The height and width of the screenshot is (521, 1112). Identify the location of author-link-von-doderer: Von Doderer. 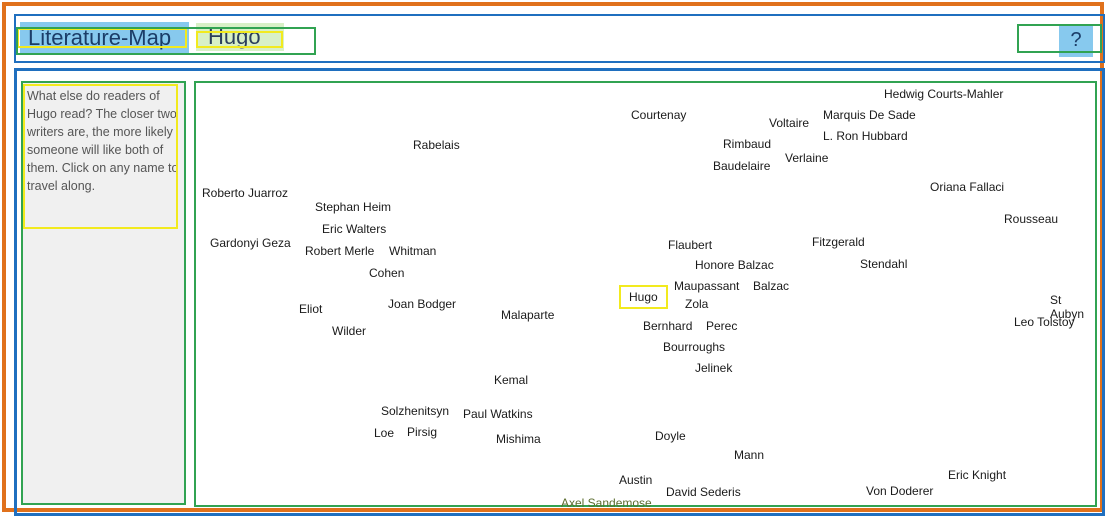
(899, 491).